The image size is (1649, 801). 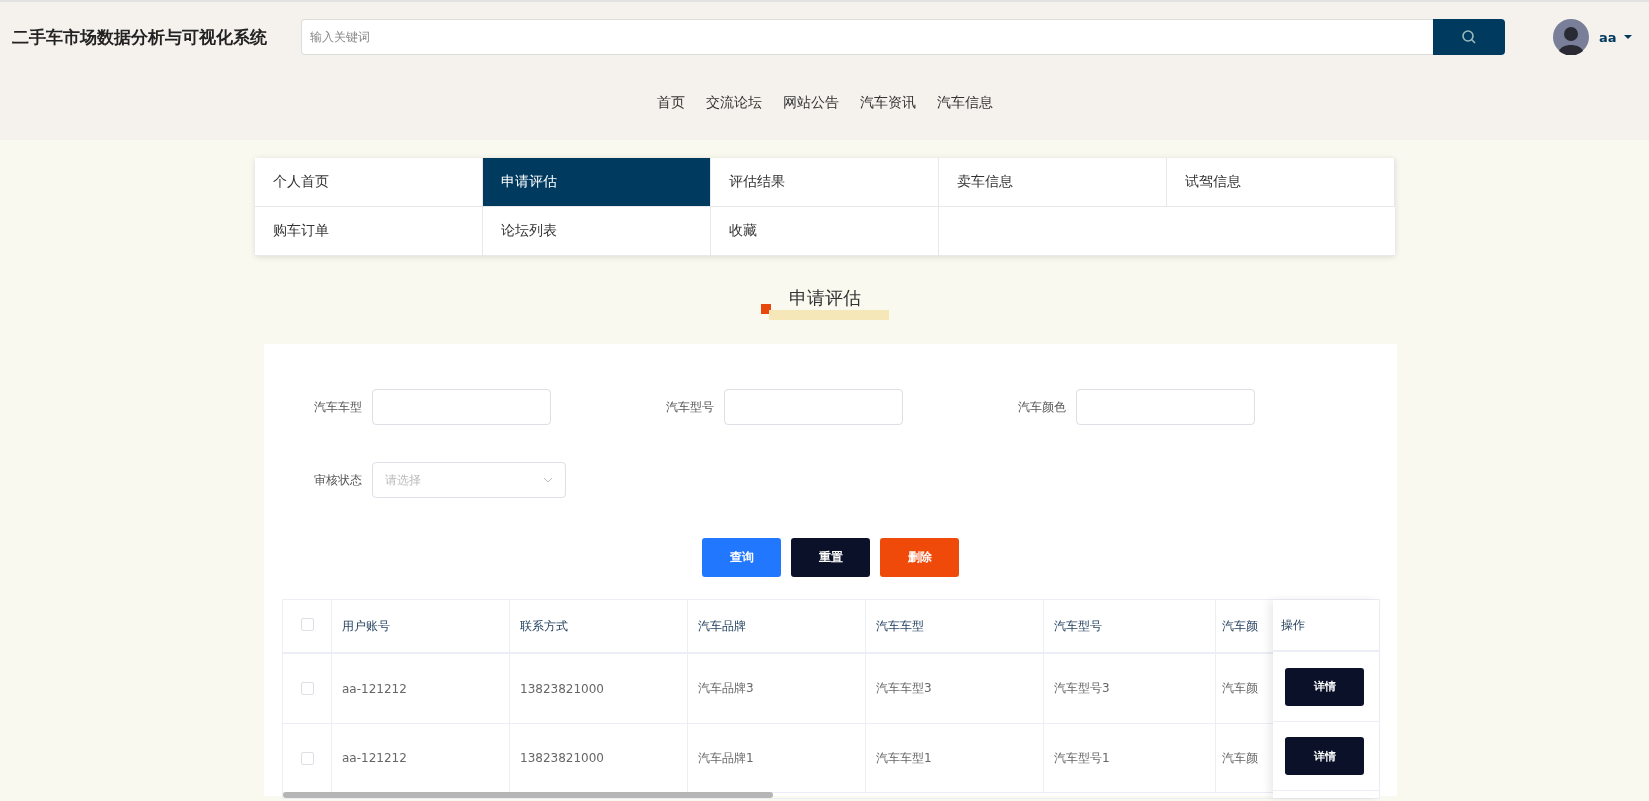 What do you see at coordinates (1041, 407) in the screenshot?
I see `field-label: 汽车颜色` at bounding box center [1041, 407].